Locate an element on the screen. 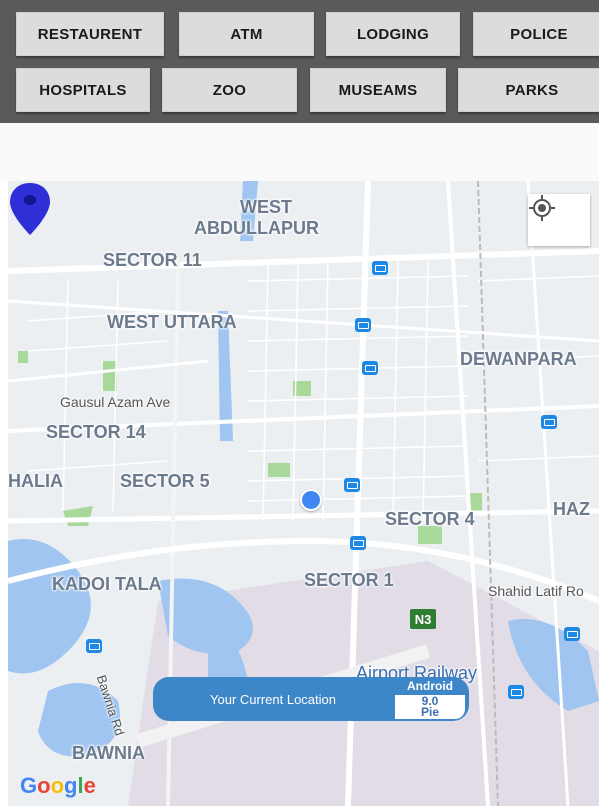  map-label-kadoi-tala: KADOI TALA is located at coordinates (107, 584).